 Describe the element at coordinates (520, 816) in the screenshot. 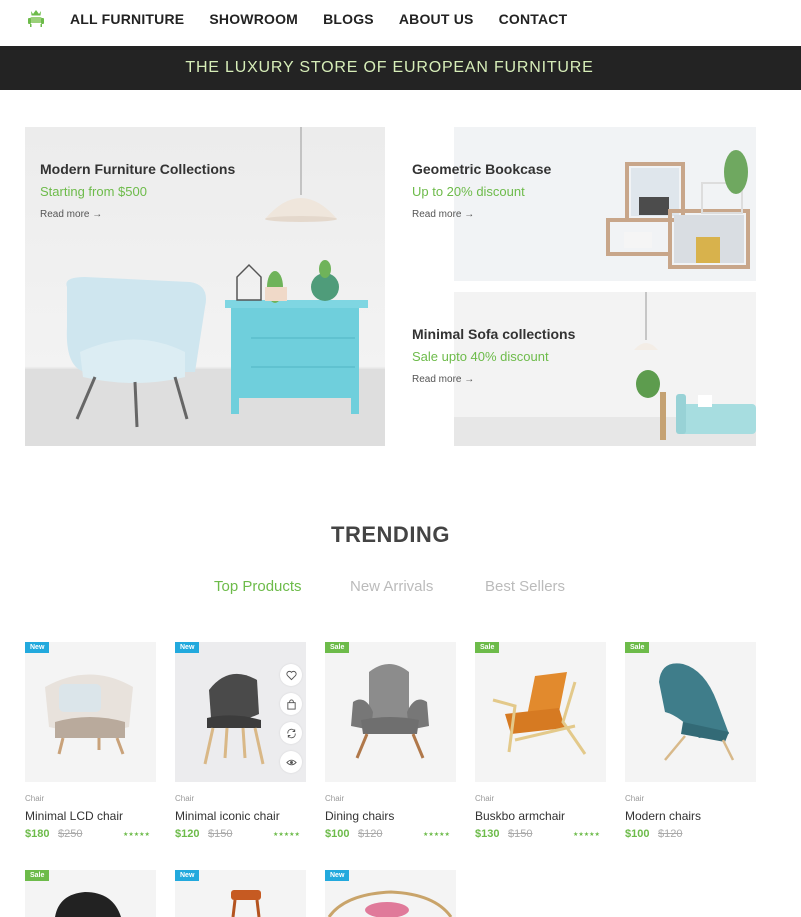

I see `product-name: Buskbo armchair` at that location.